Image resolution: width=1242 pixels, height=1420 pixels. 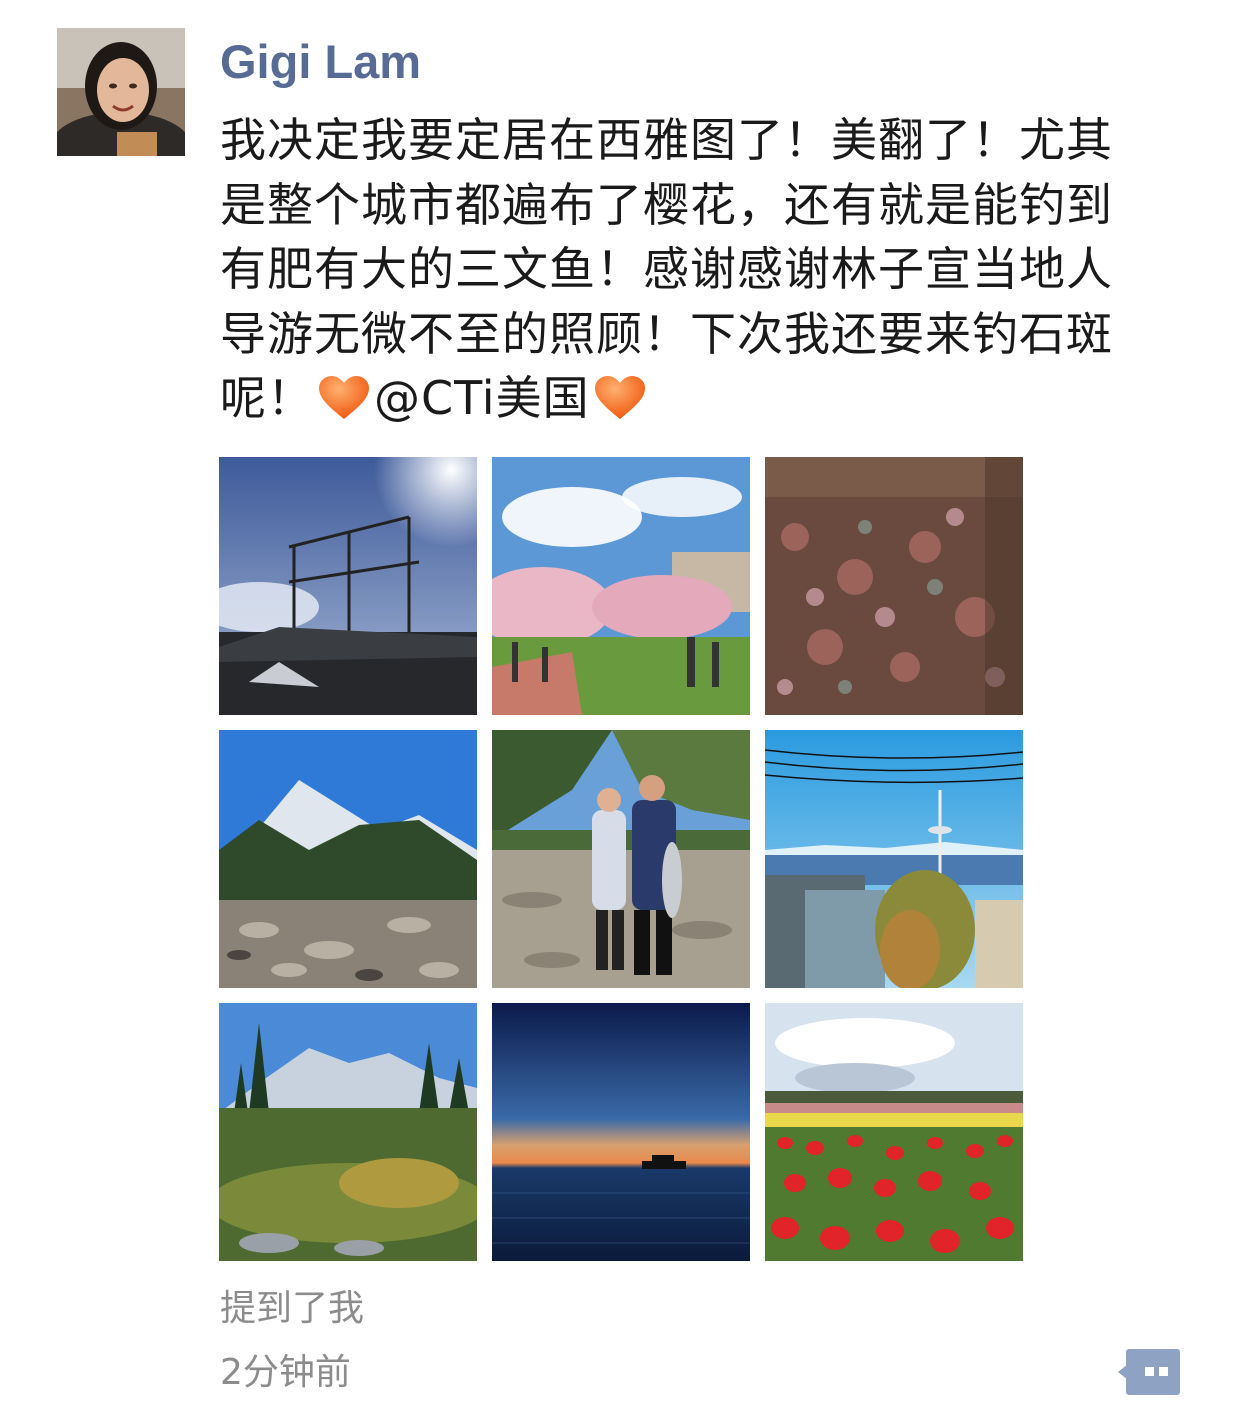 What do you see at coordinates (621, 586) in the screenshot?
I see `photo-cherry-blossoms` at bounding box center [621, 586].